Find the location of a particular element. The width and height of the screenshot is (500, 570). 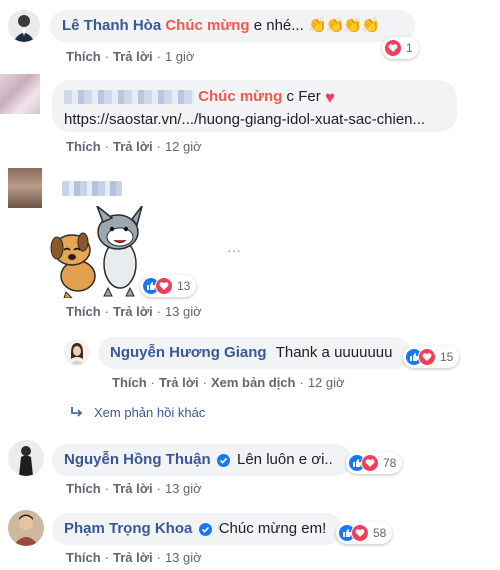

comment-bubble: Lê Thanh Hòa Chúc mừng e nhé... 👏👏👏👏 is located at coordinates (232, 26).